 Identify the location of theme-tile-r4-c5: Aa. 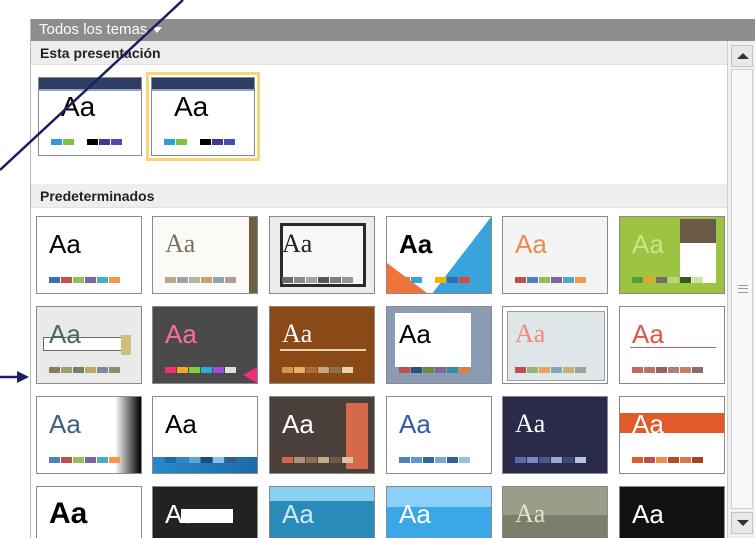
(555, 512).